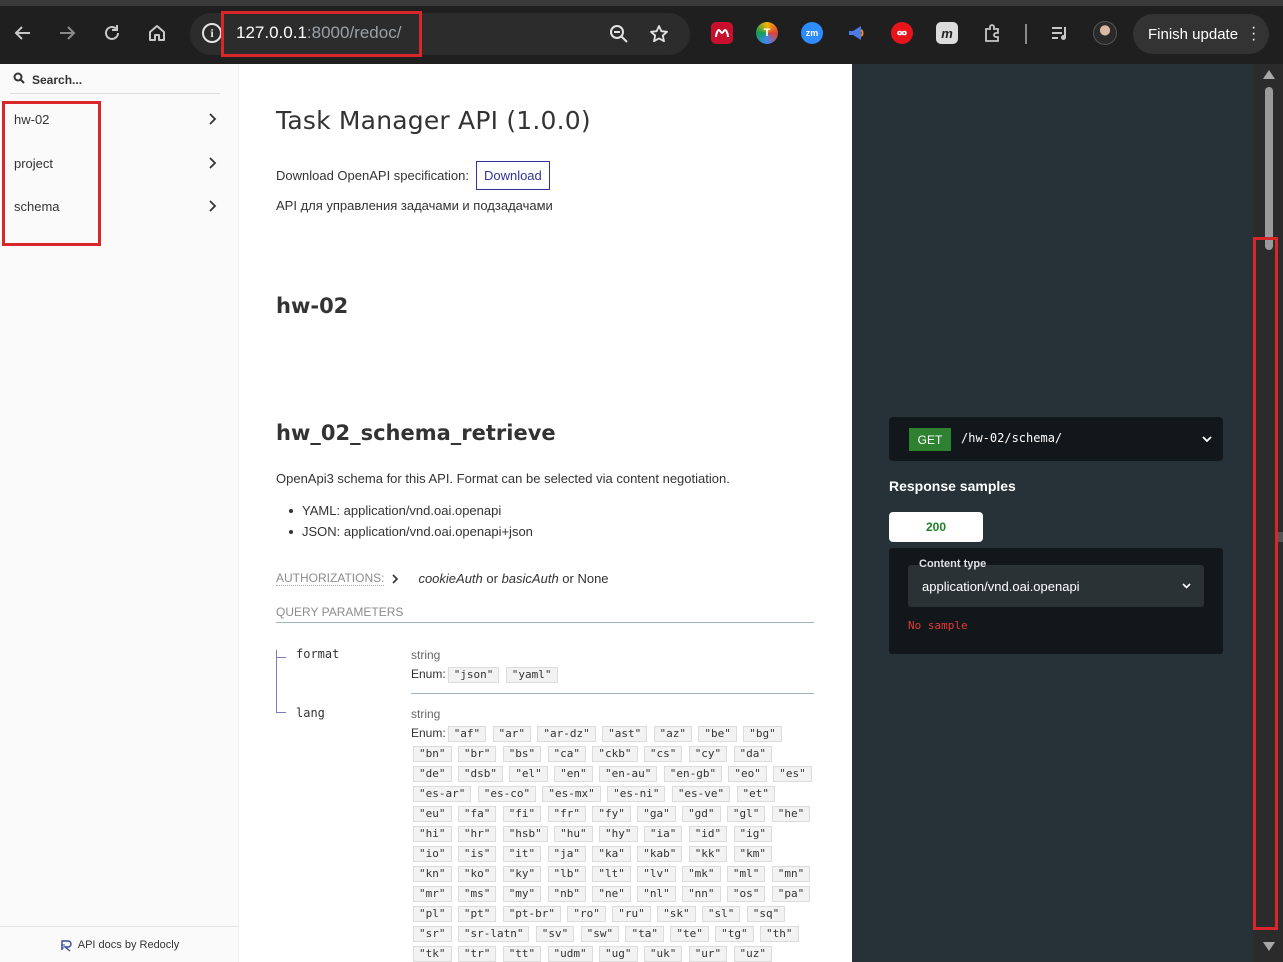 Image resolution: width=1283 pixels, height=962 pixels. What do you see at coordinates (779, 934) in the screenshot?
I see `enum-chip: "th"` at bounding box center [779, 934].